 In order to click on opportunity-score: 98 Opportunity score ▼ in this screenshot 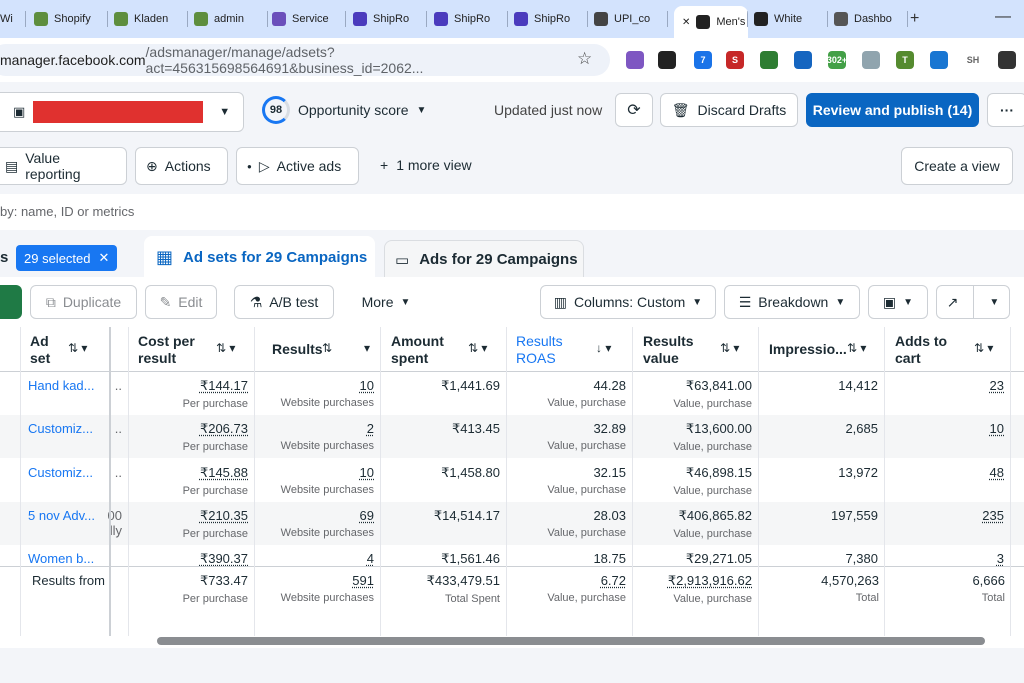, I will do `click(344, 110)`.